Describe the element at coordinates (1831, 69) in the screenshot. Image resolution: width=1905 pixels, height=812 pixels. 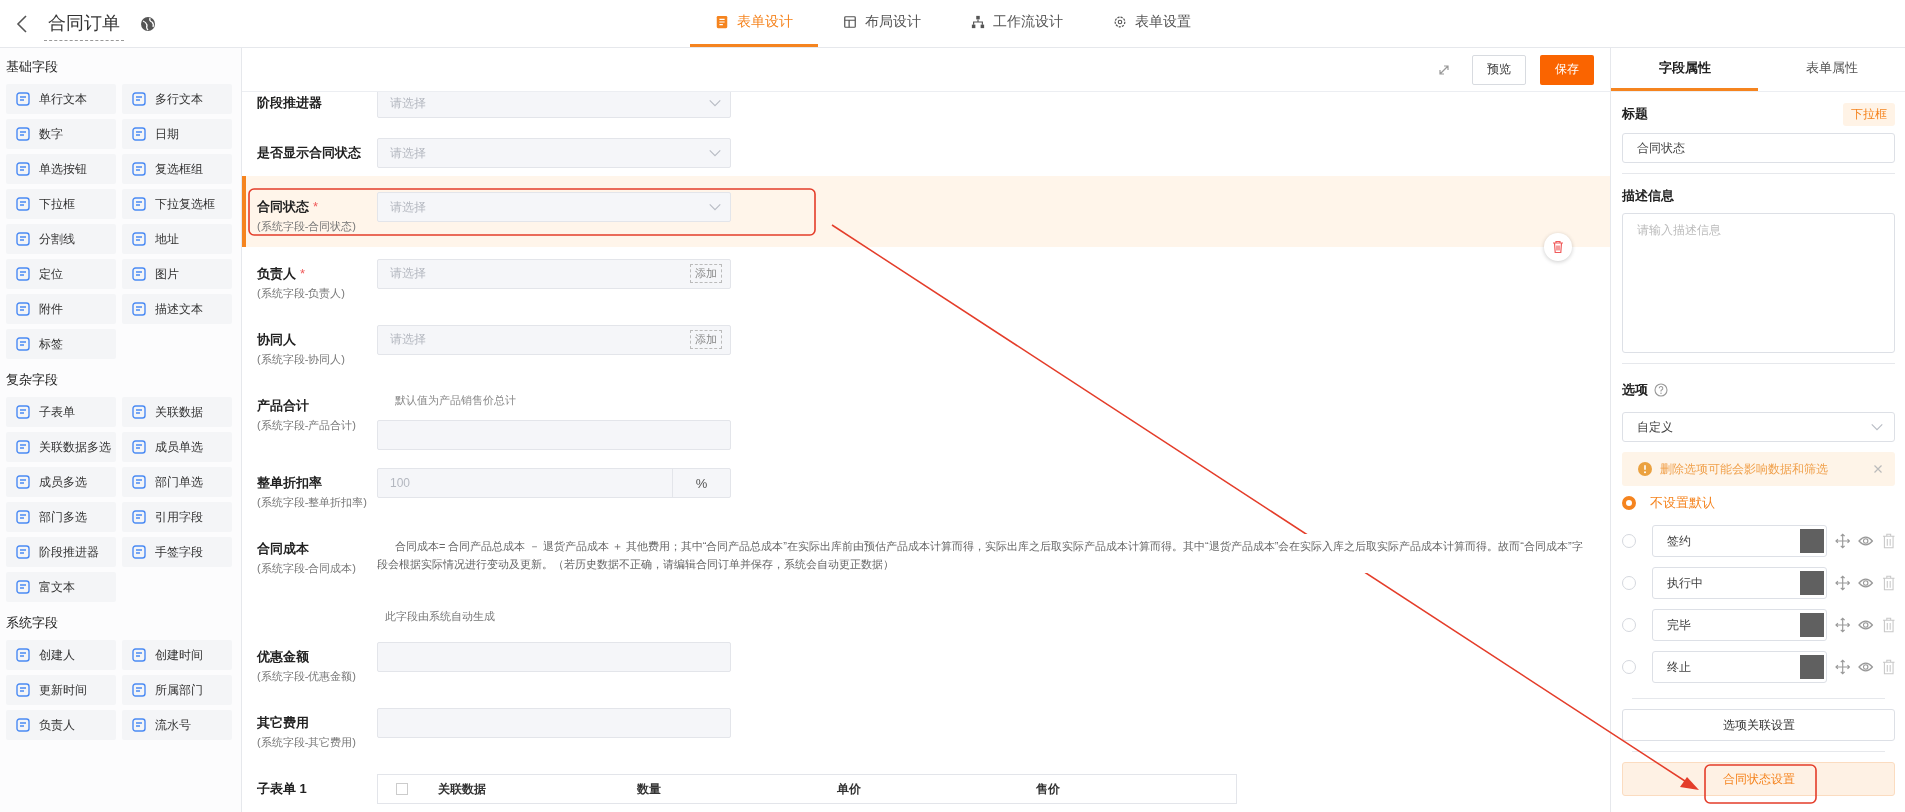
I see `panel-tab: 表单属性` at that location.